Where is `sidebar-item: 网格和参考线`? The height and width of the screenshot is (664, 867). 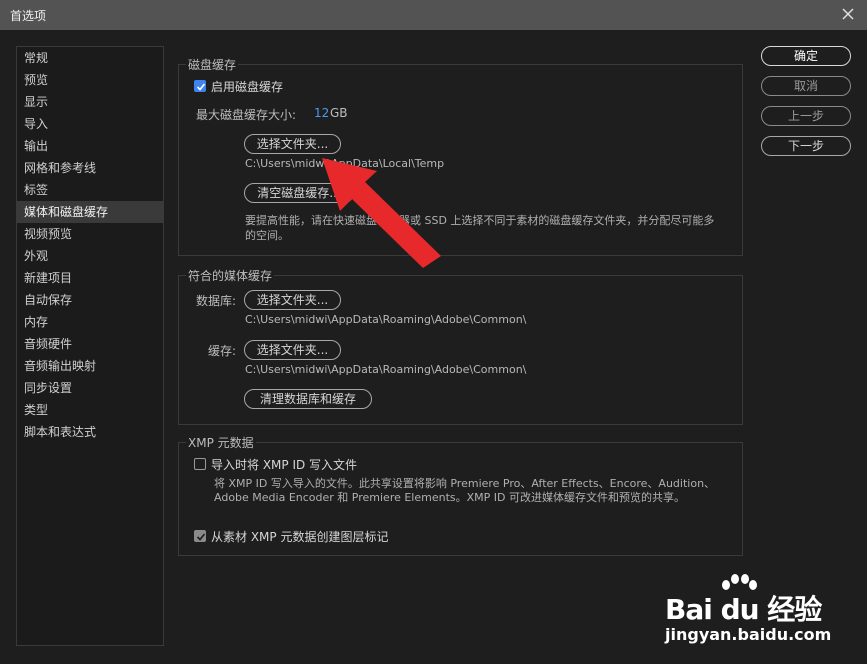
sidebar-item: 网格和参考线 is located at coordinates (90, 168).